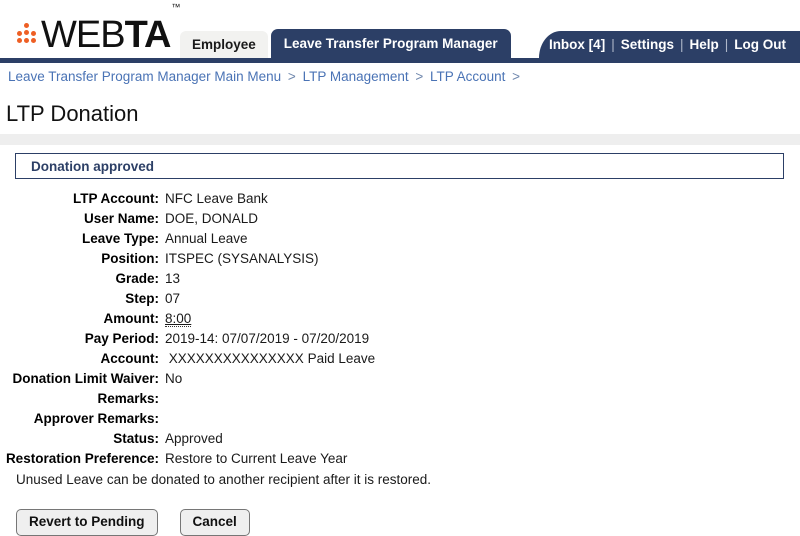 The height and width of the screenshot is (536, 800). What do you see at coordinates (356, 76) in the screenshot?
I see `breadcrumb-item-ltp-management: LTP Management` at bounding box center [356, 76].